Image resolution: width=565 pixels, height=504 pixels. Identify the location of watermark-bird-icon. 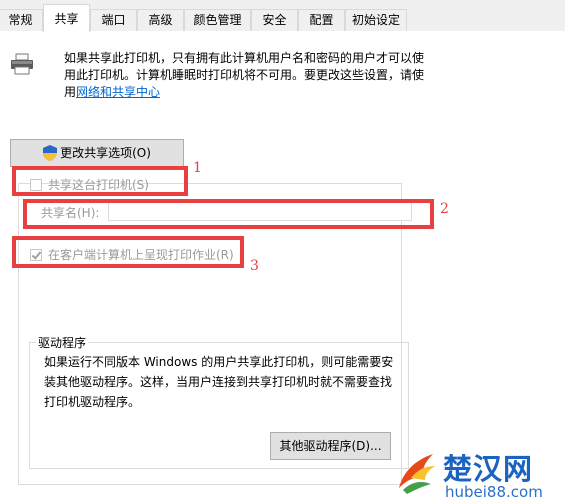
(417, 474).